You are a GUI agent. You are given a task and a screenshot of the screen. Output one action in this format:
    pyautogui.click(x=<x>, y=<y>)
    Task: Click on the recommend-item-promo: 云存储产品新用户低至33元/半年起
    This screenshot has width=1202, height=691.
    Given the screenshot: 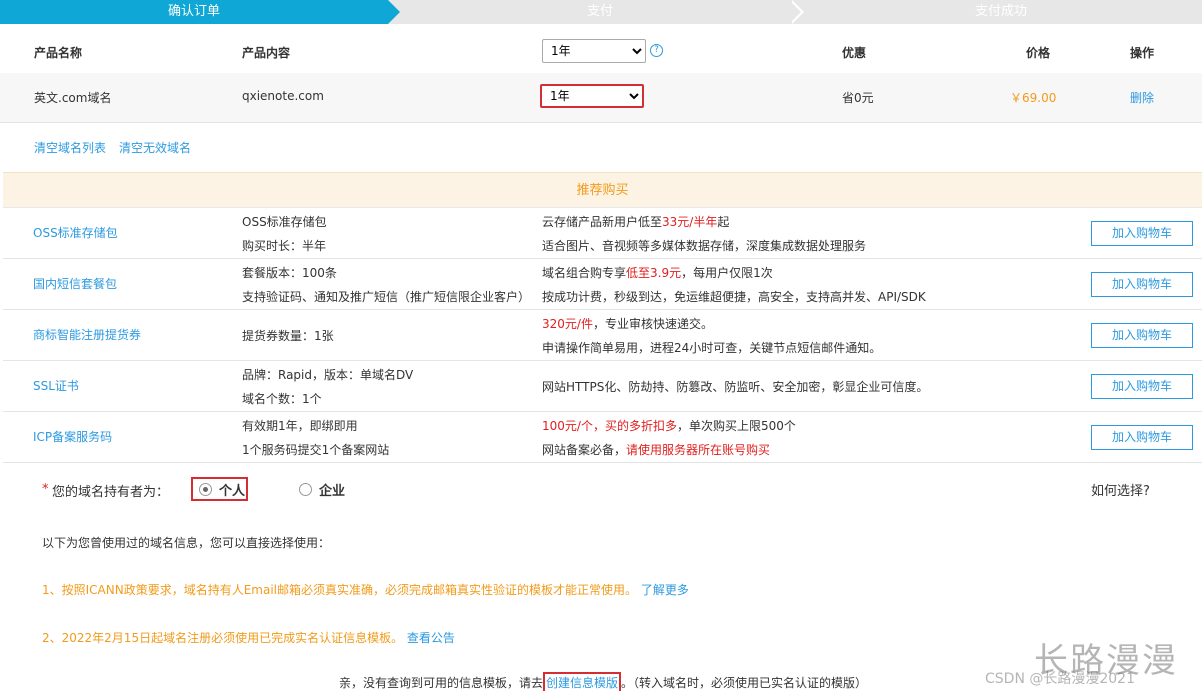 What is the action you would take?
    pyautogui.click(x=635, y=221)
    